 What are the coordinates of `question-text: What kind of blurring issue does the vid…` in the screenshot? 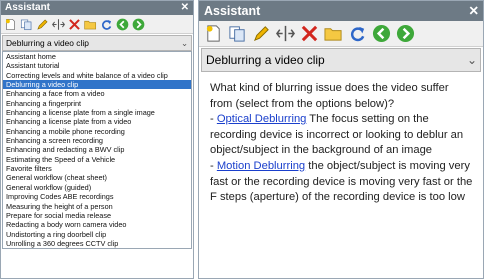 It's located at (329, 96).